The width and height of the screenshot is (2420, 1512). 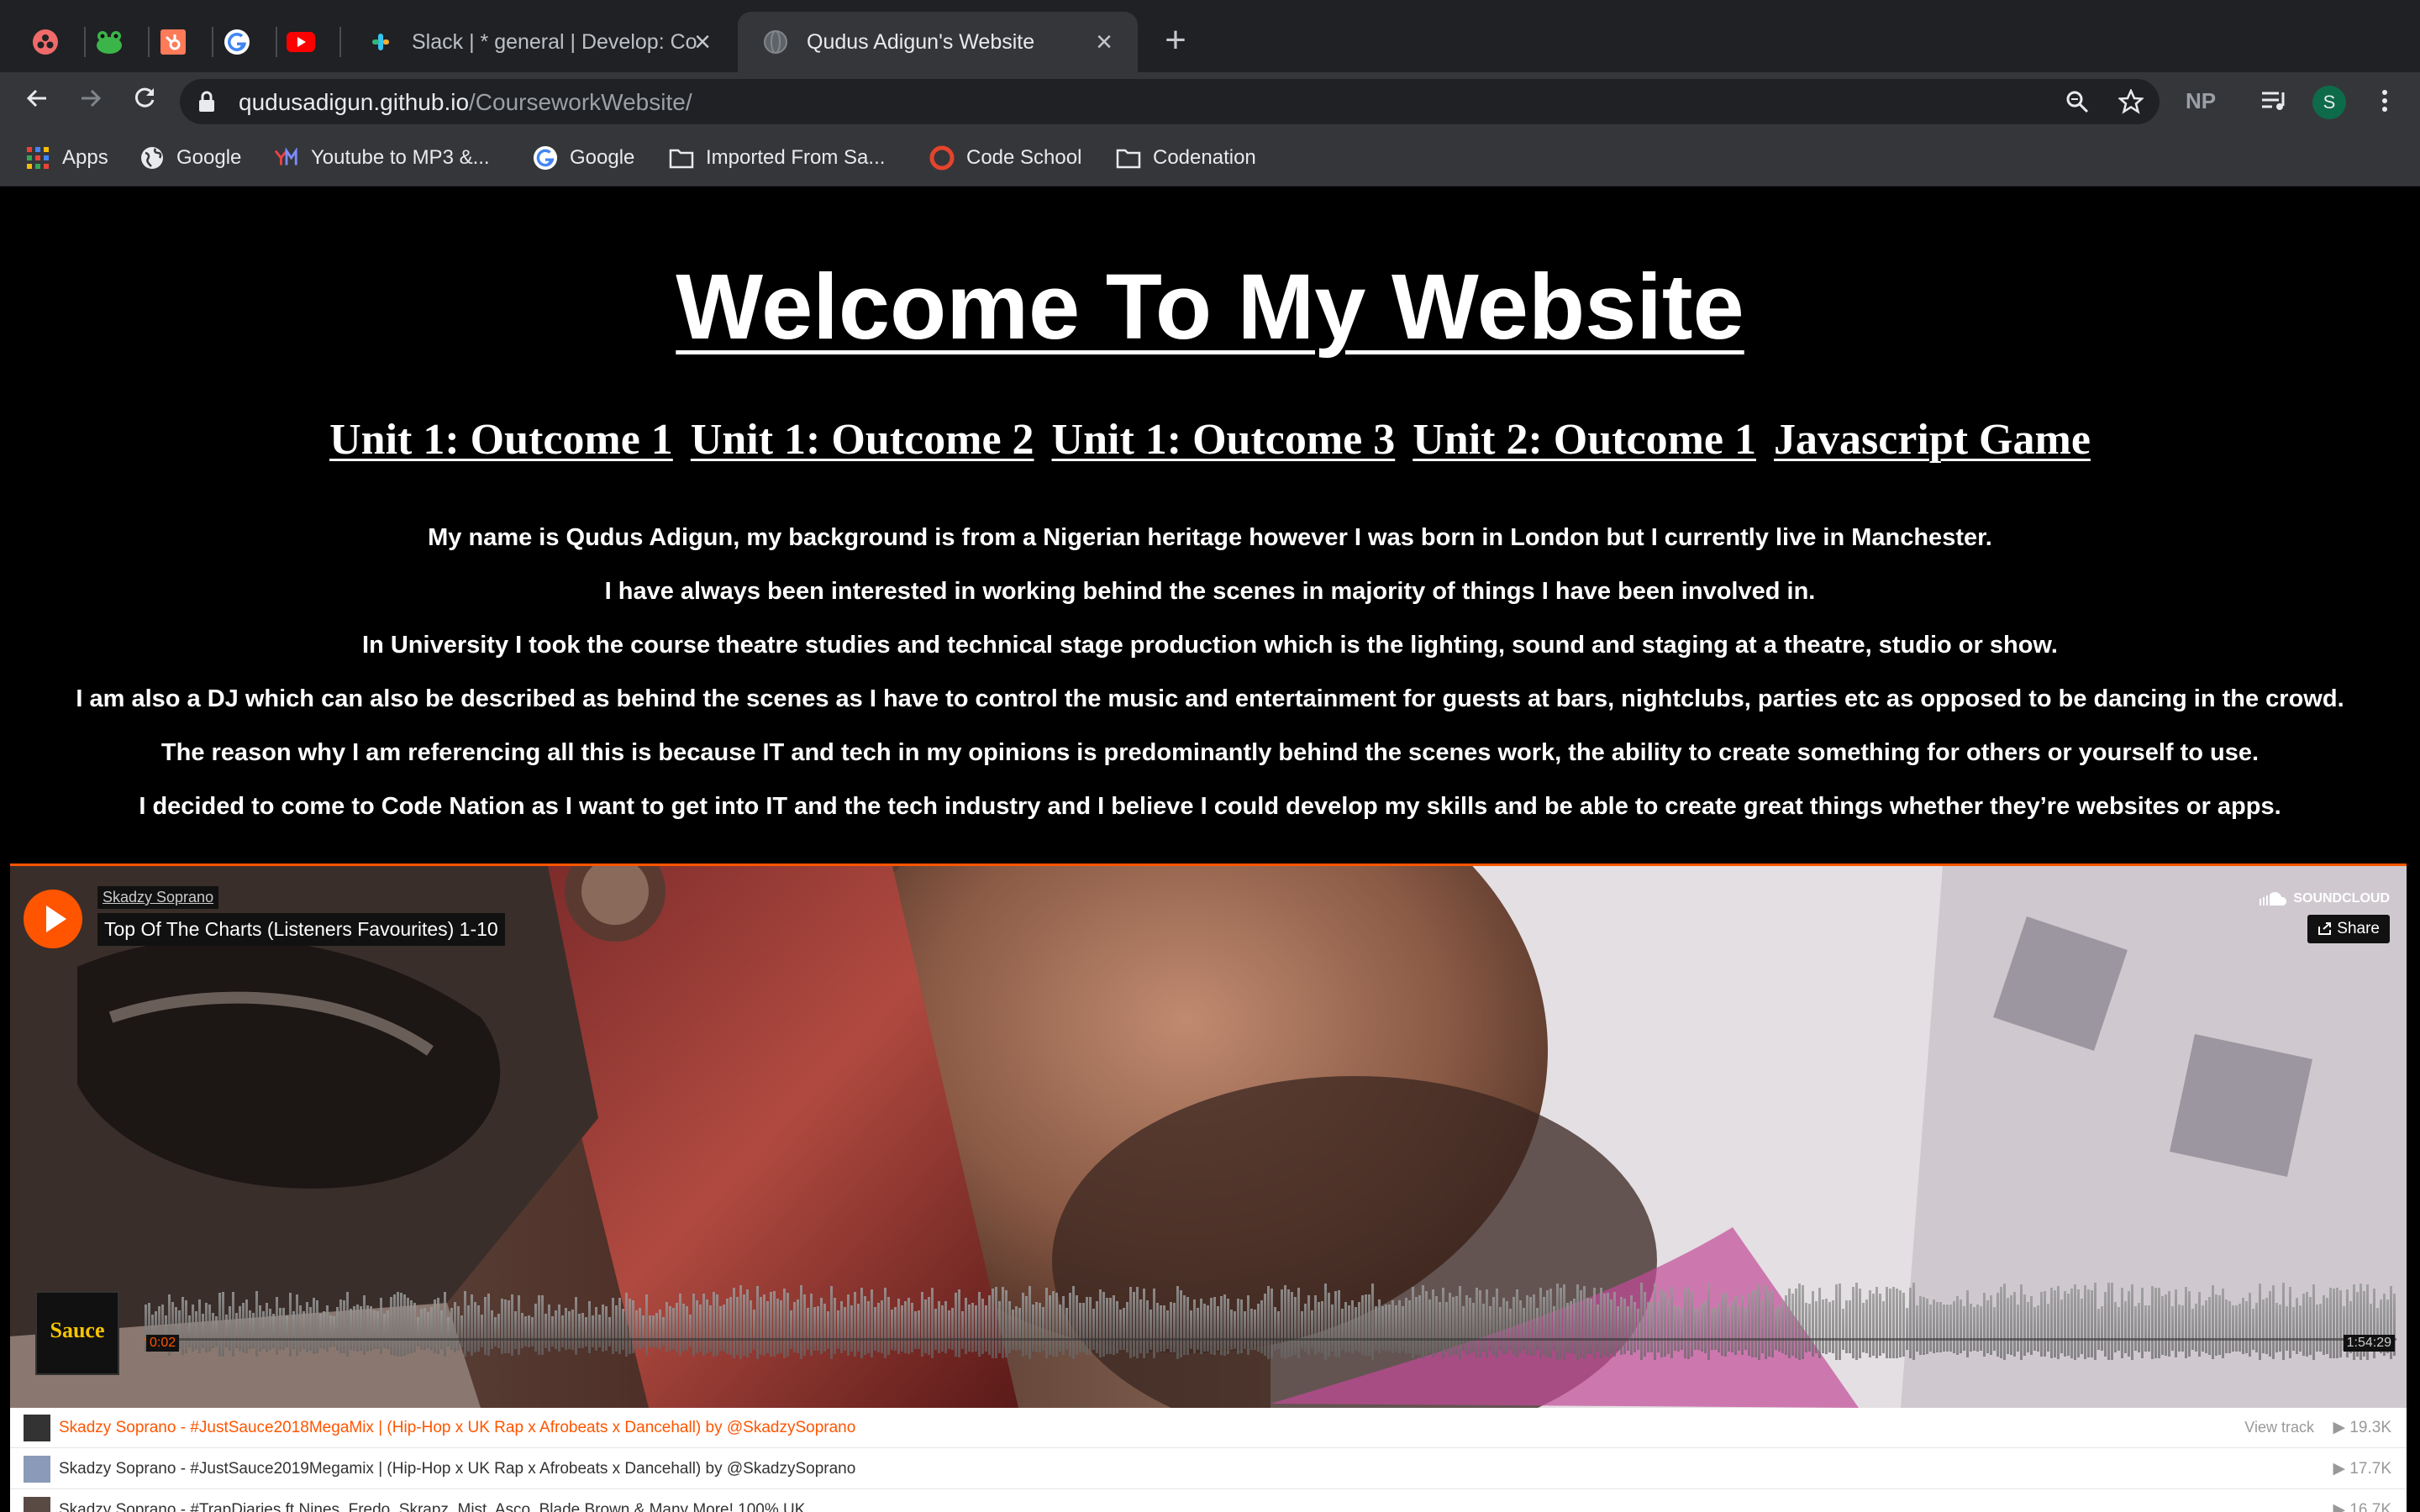 What do you see at coordinates (1170, 101) in the screenshot?
I see `address-bar: qudusadigun.github.io/CourseworkWebsite/` at bounding box center [1170, 101].